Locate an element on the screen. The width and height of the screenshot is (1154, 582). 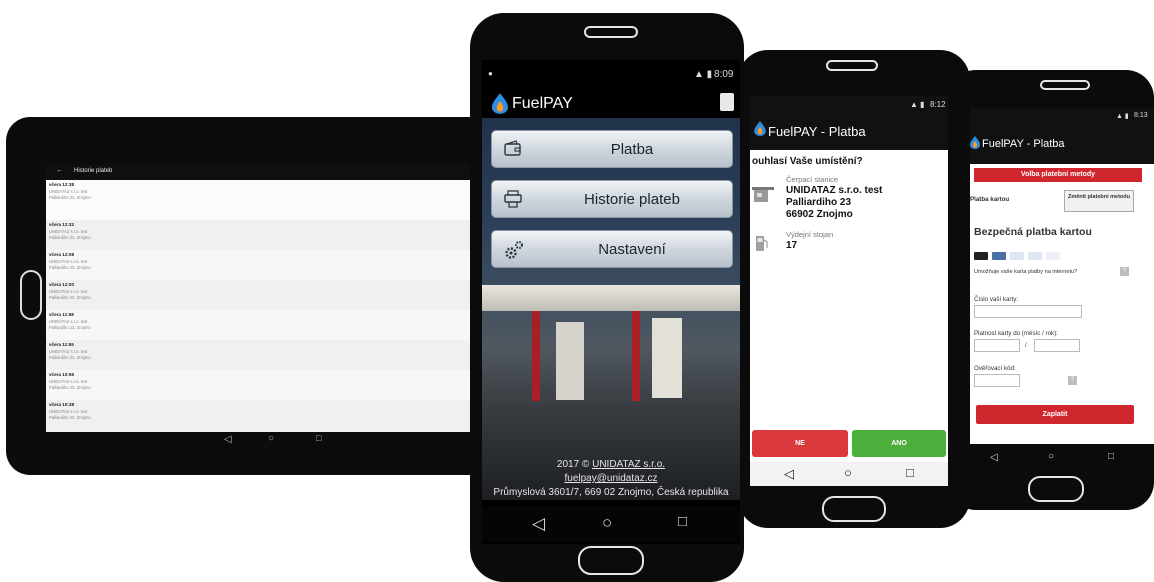
station-street: Palliardiho 23 is located at coordinates (819, 202).